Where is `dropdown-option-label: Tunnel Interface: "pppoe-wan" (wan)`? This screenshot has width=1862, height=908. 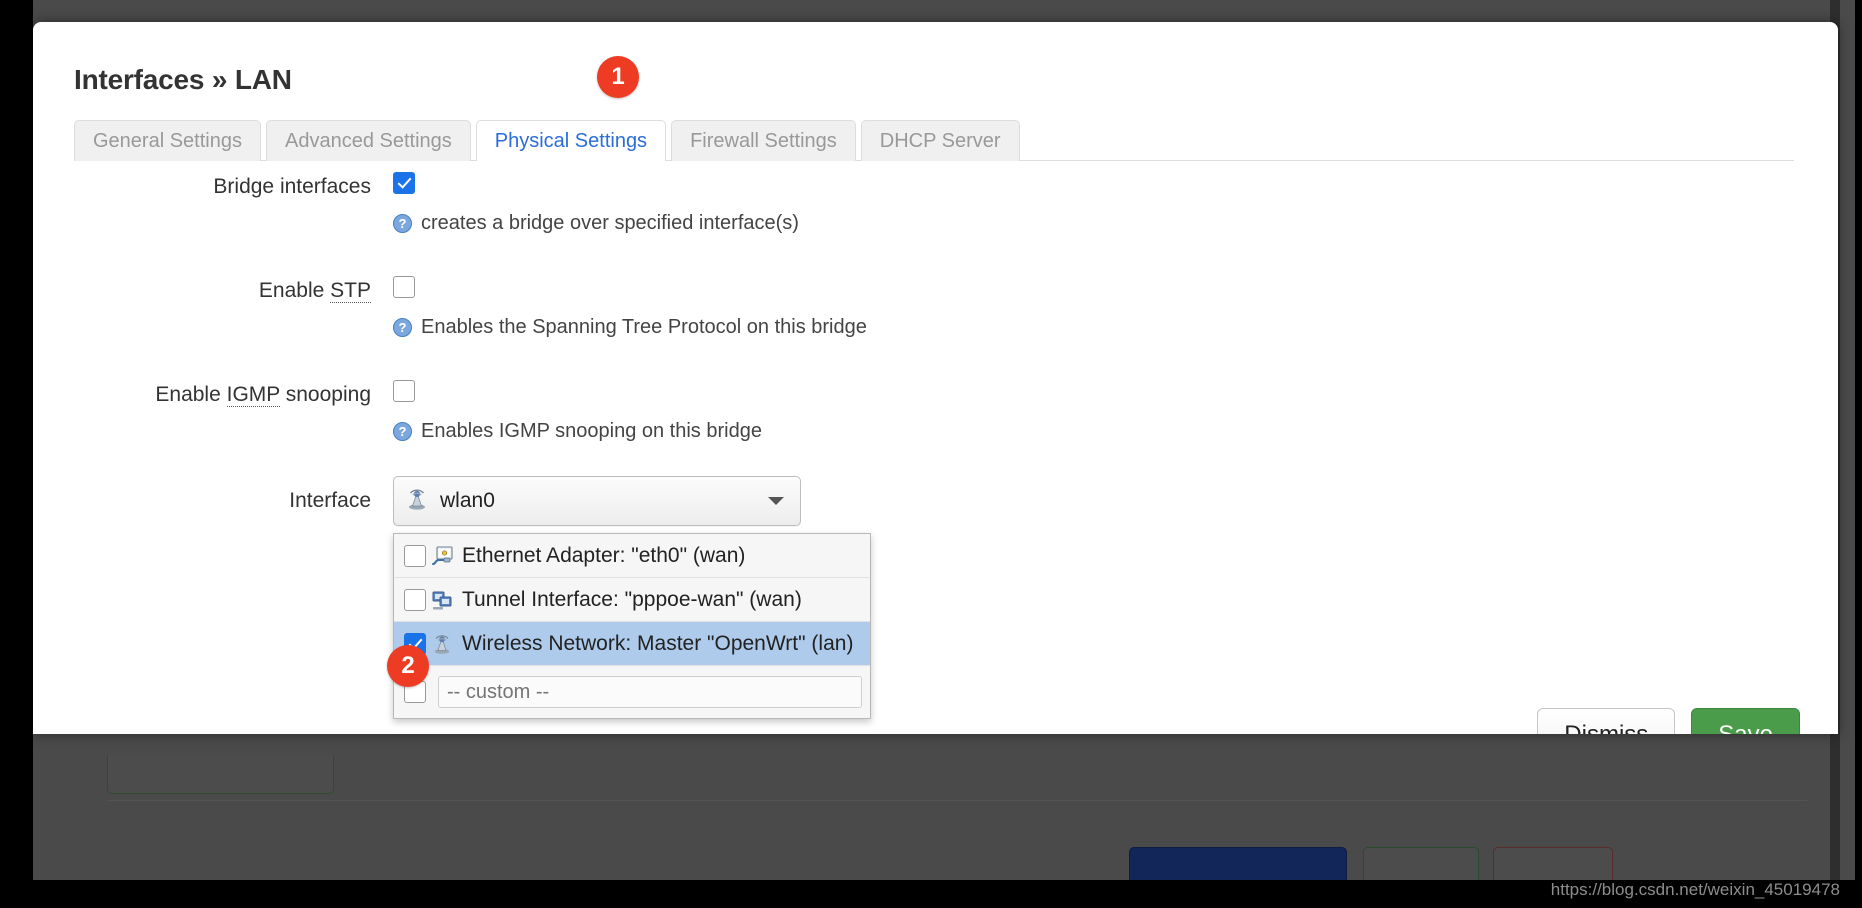 dropdown-option-label: Tunnel Interface: "pppoe-wan" (wan) is located at coordinates (632, 599).